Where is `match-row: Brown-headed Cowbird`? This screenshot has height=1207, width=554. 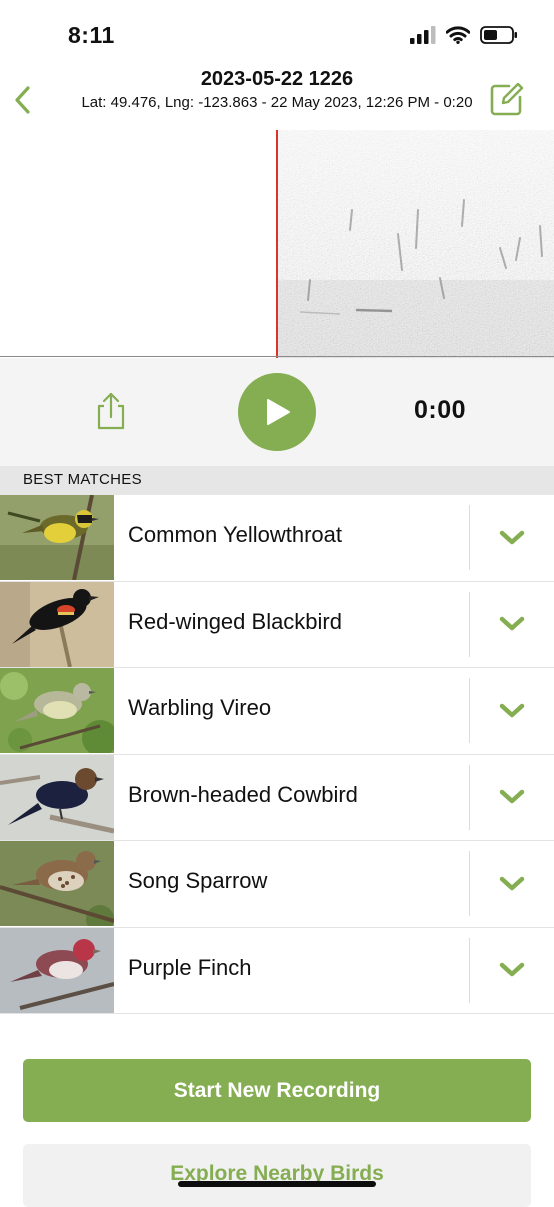 match-row: Brown-headed Cowbird is located at coordinates (277, 797).